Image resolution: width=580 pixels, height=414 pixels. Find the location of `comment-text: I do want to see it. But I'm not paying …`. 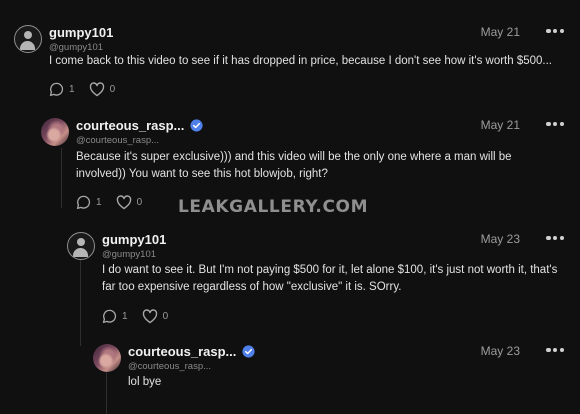

comment-text: I do want to see it. But I'm not paying … is located at coordinates (330, 278).